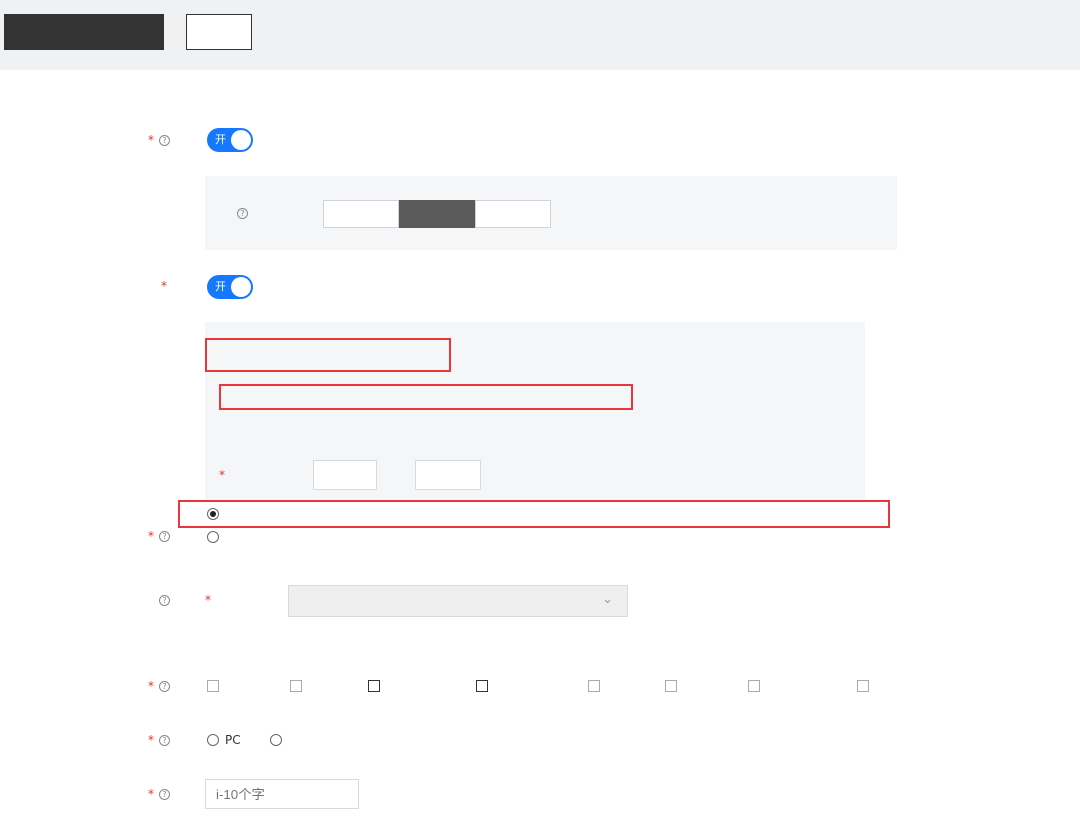  What do you see at coordinates (345, 475) in the screenshot?
I see `range-from-input` at bounding box center [345, 475].